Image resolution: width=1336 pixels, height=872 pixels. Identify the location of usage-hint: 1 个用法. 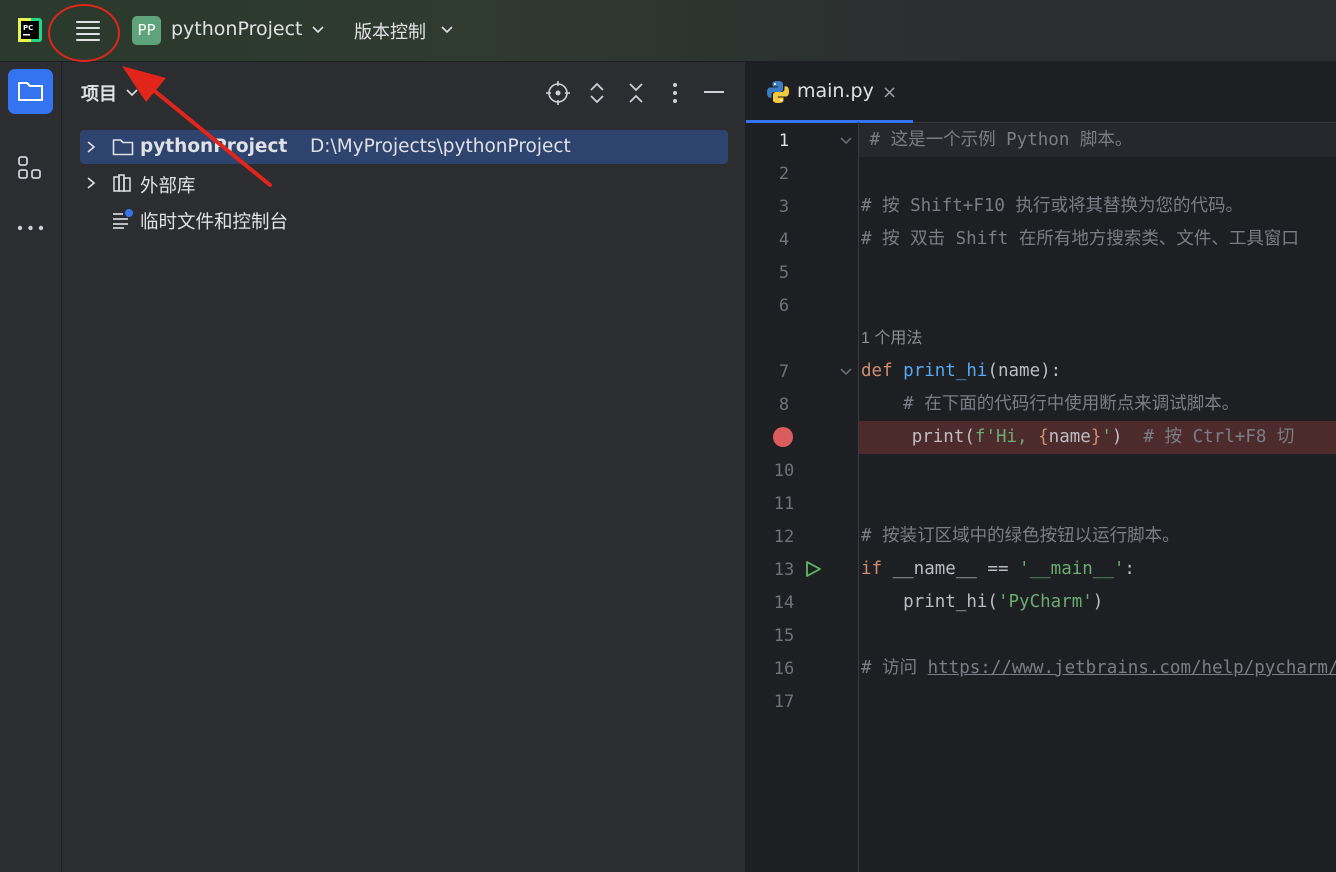
(891, 338).